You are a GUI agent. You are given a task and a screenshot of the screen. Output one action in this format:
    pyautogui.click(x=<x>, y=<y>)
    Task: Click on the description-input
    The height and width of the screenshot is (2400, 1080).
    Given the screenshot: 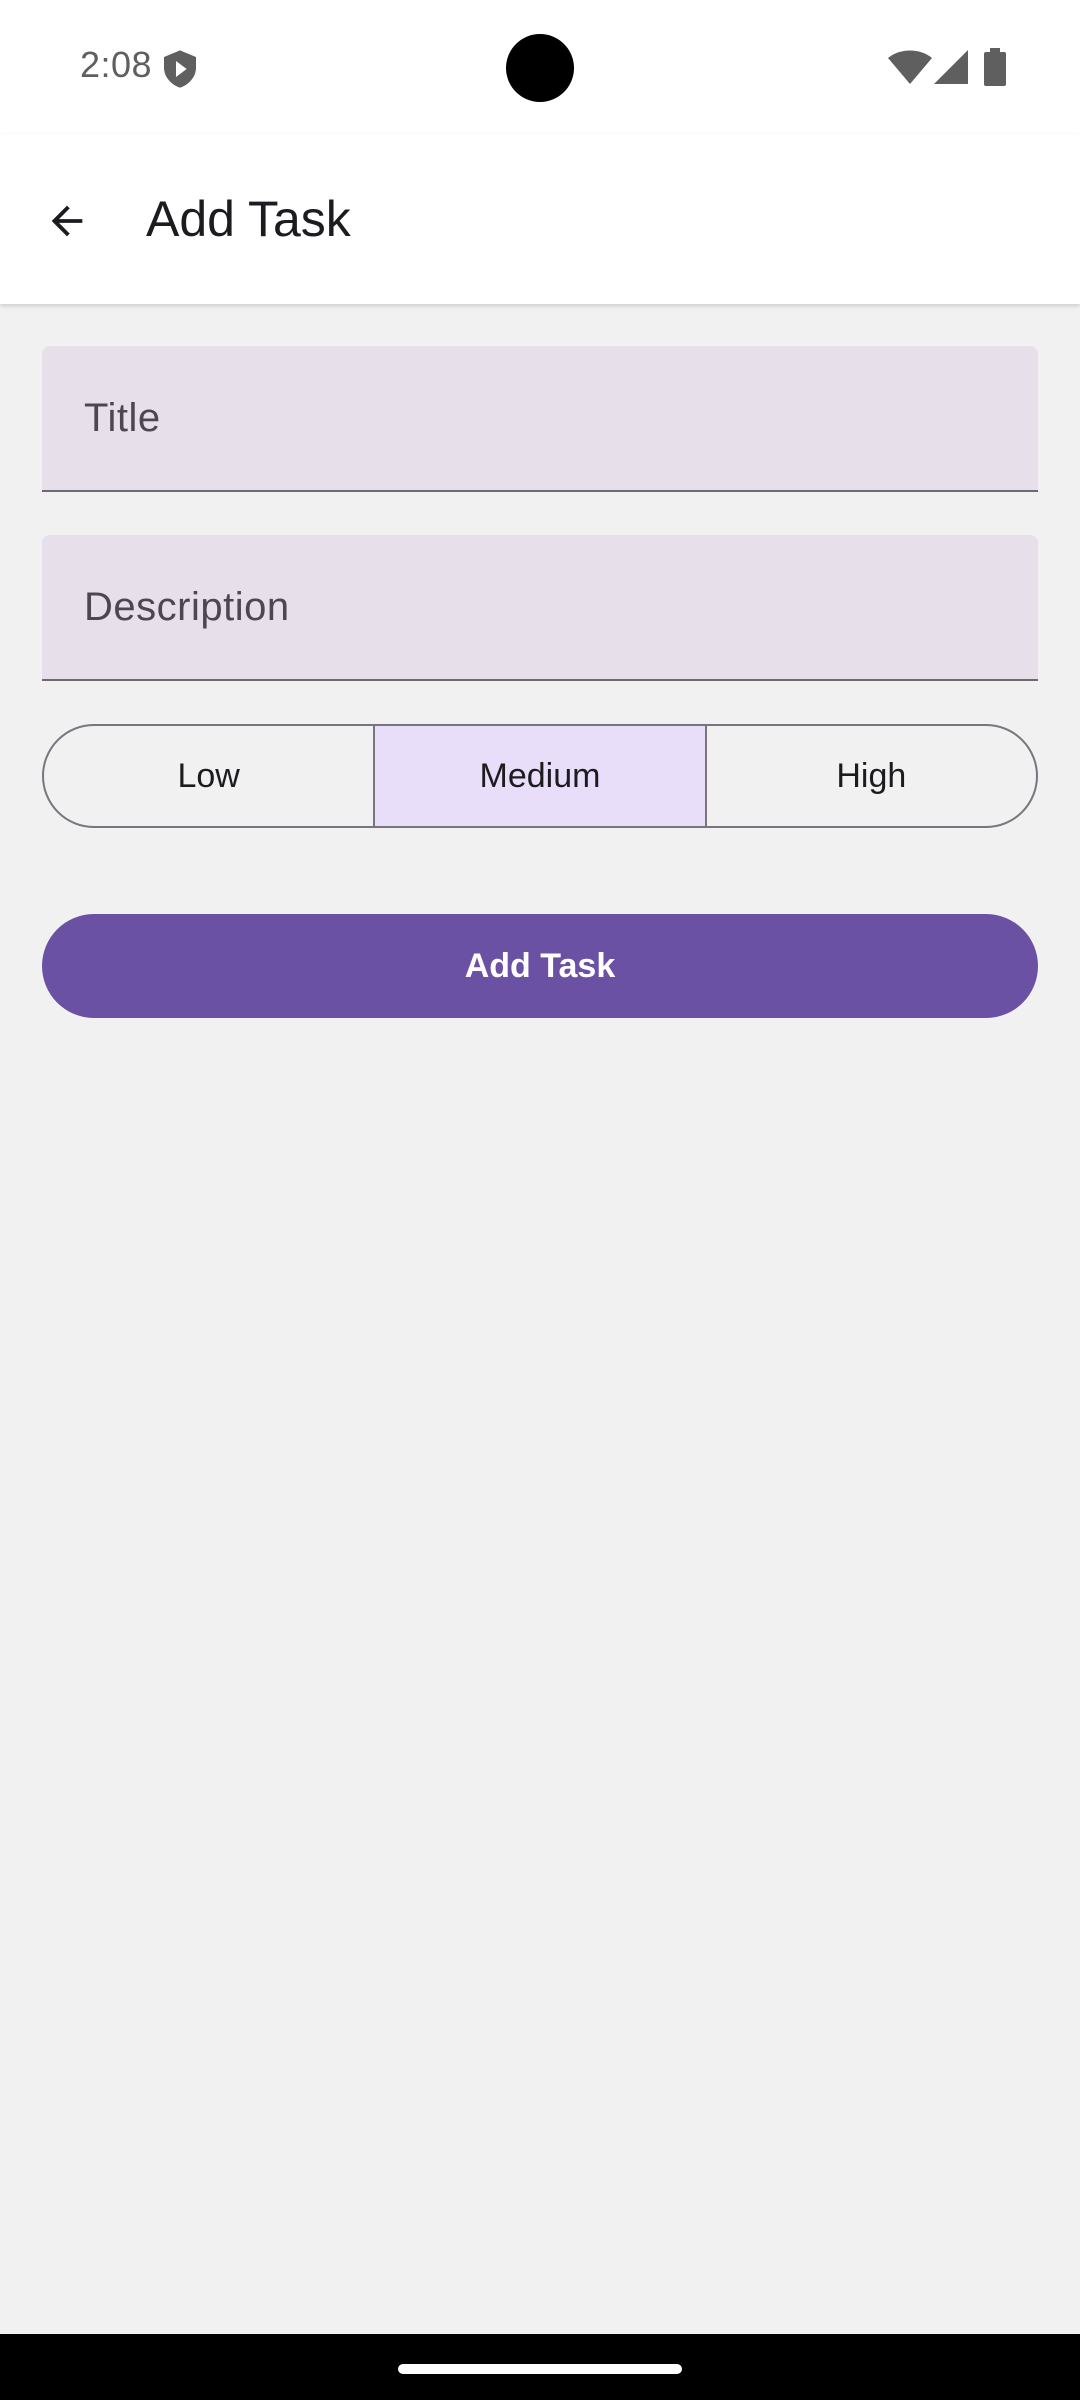 What is the action you would take?
    pyautogui.click(x=540, y=607)
    